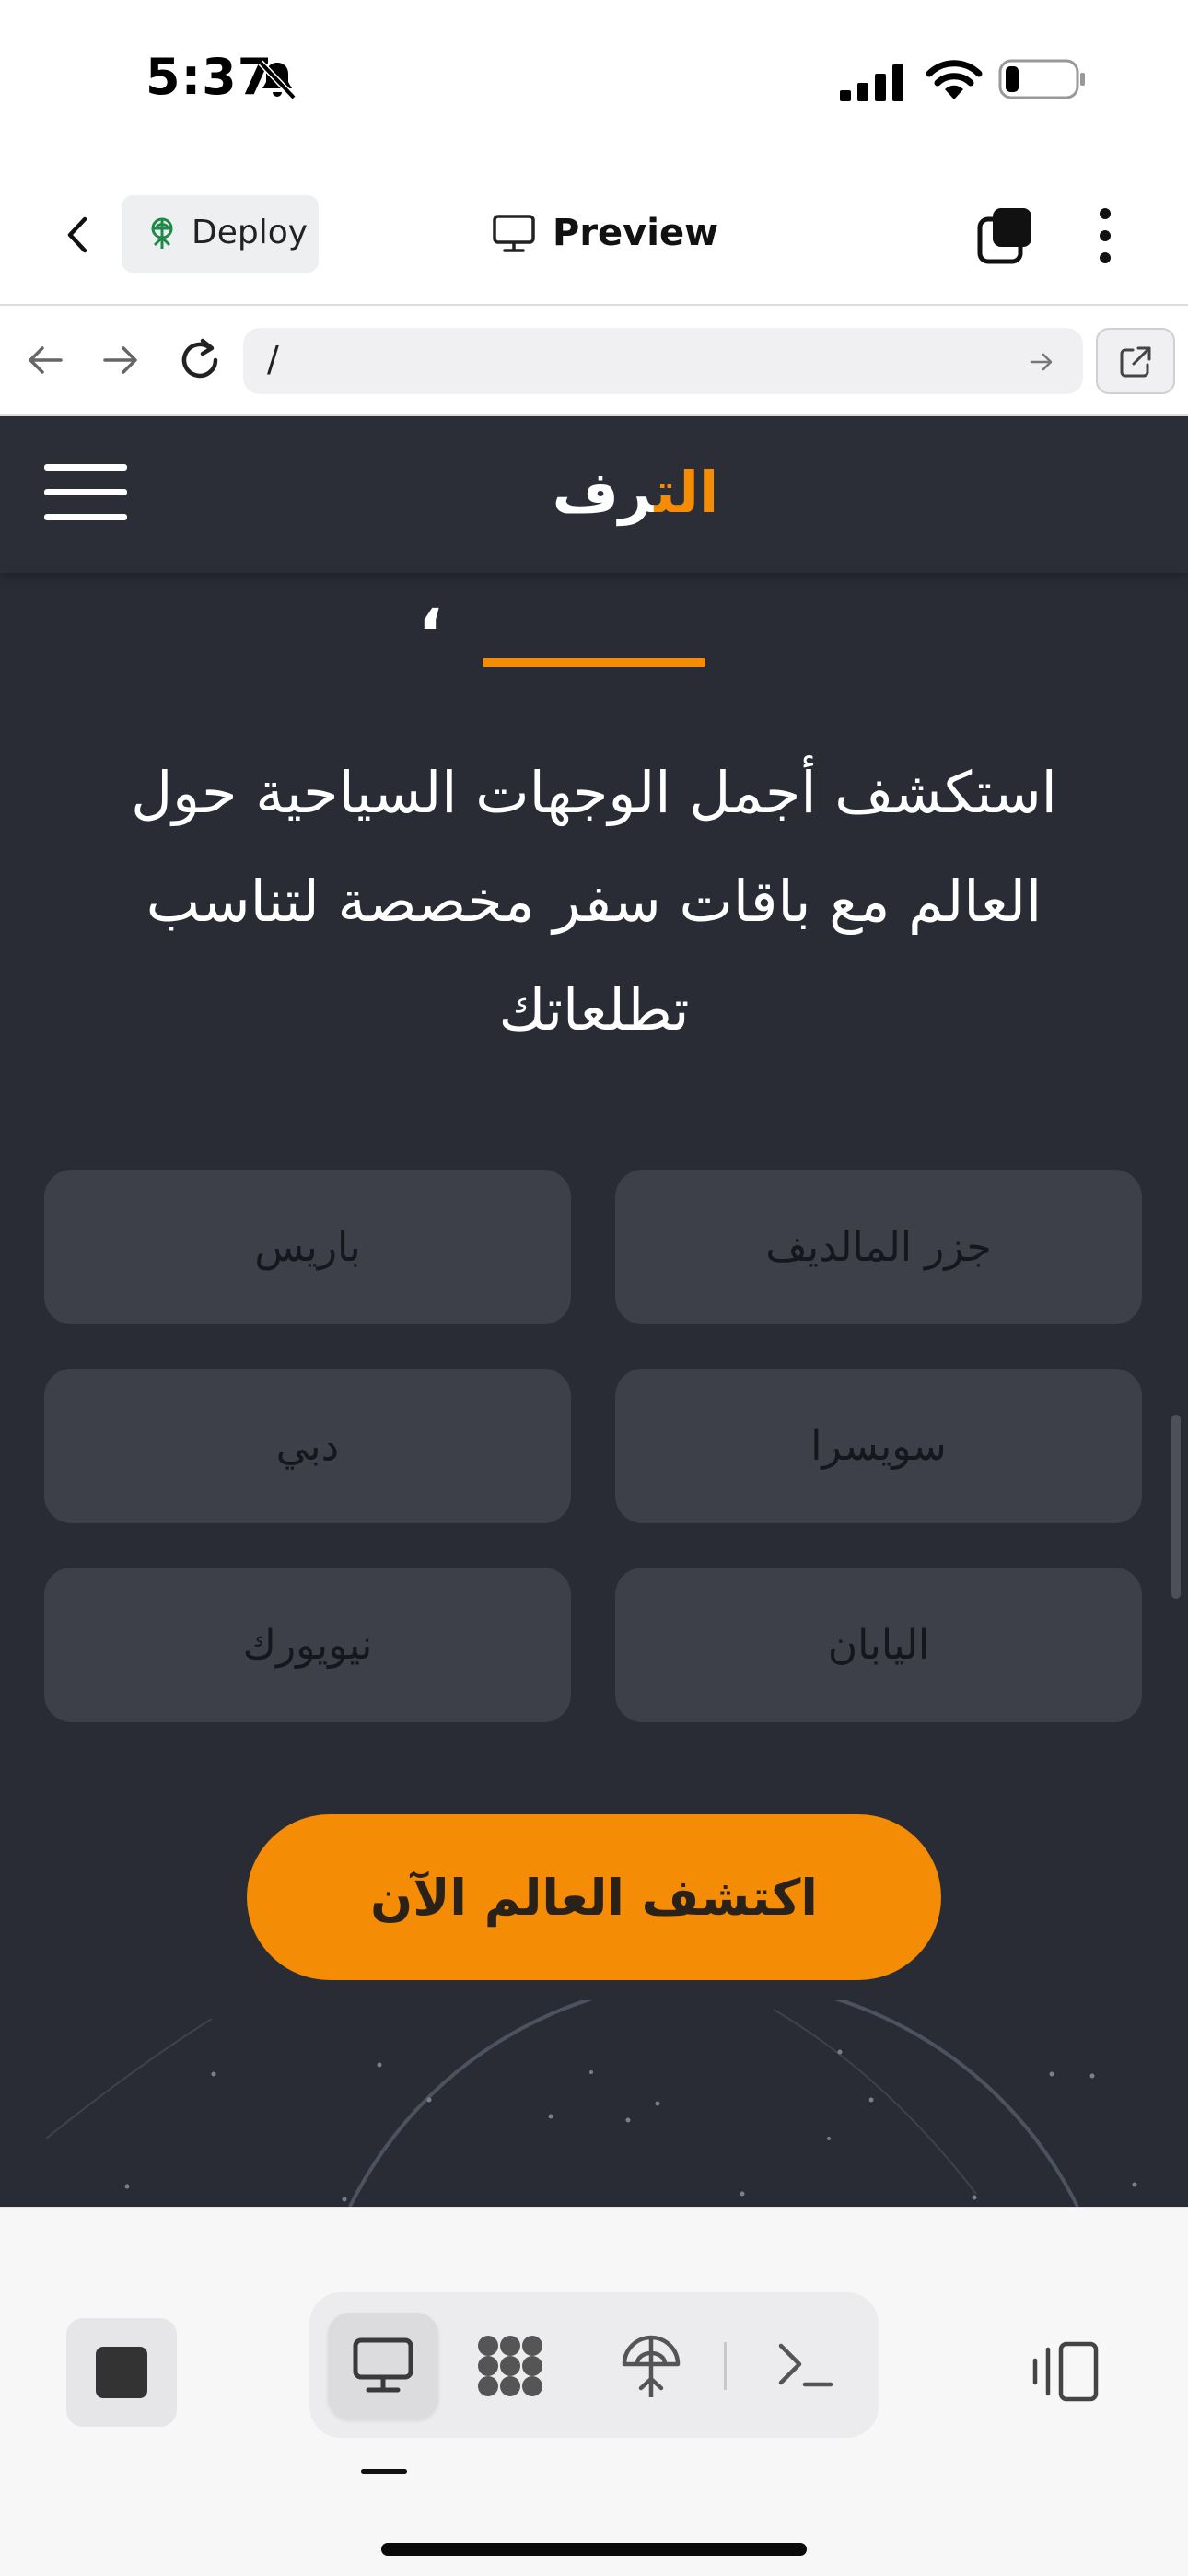 This screenshot has width=1188, height=2576. Describe the element at coordinates (45, 360) in the screenshot. I see `arrow-left-icon` at that location.